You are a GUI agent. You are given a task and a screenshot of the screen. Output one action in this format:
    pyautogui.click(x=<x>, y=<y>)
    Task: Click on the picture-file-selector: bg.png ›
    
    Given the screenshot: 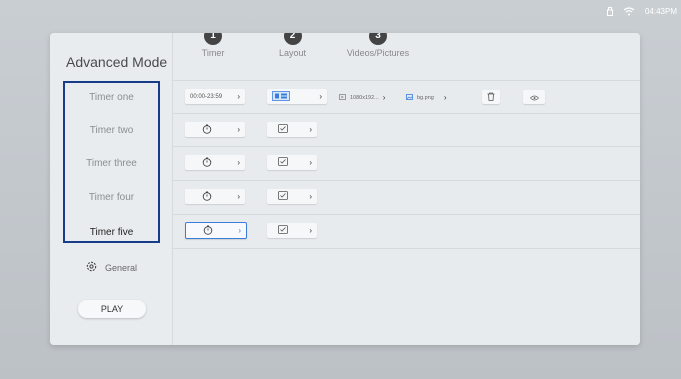 What is the action you would take?
    pyautogui.click(x=426, y=97)
    